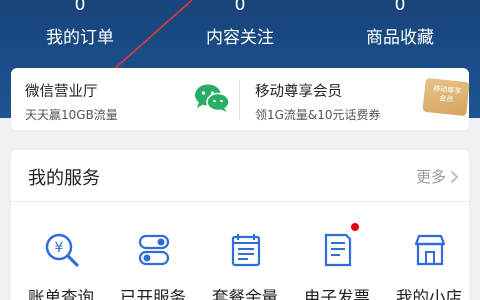 The width and height of the screenshot is (480, 300). What do you see at coordinates (454, 176) in the screenshot?
I see `chevron-right-icon` at bounding box center [454, 176].